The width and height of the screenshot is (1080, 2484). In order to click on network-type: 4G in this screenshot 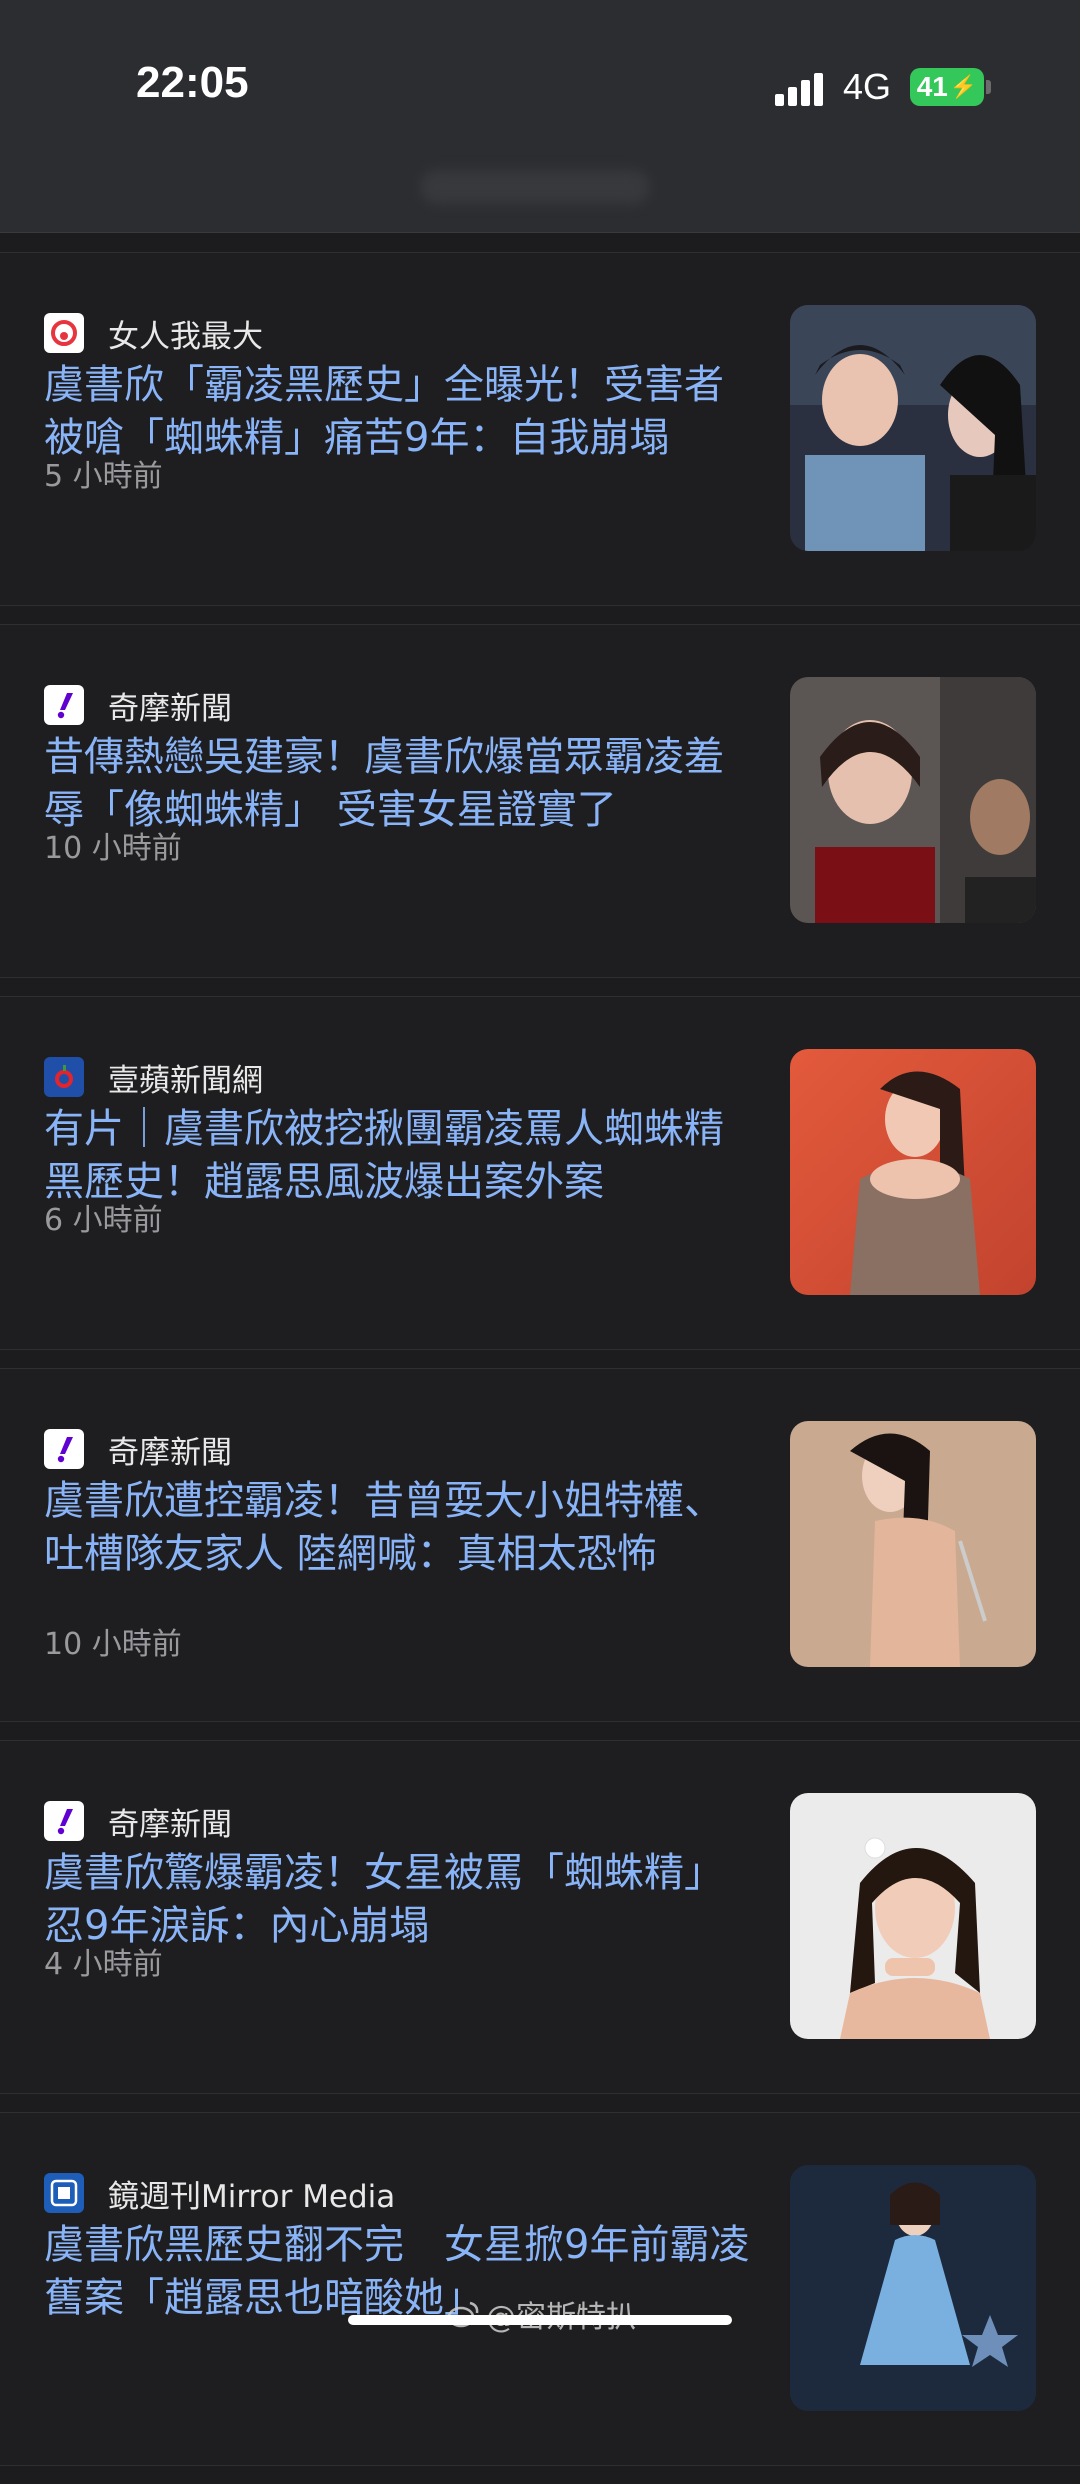, I will do `click(867, 86)`.